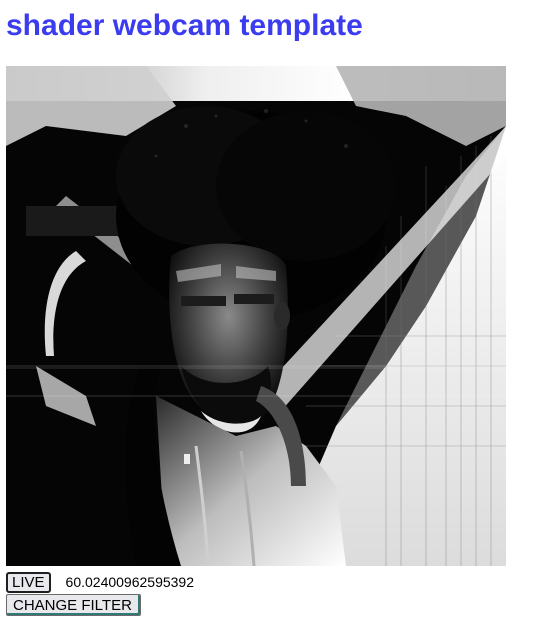  Describe the element at coordinates (129, 582) in the screenshot. I see `fps-value: 60.02400962595392` at that location.